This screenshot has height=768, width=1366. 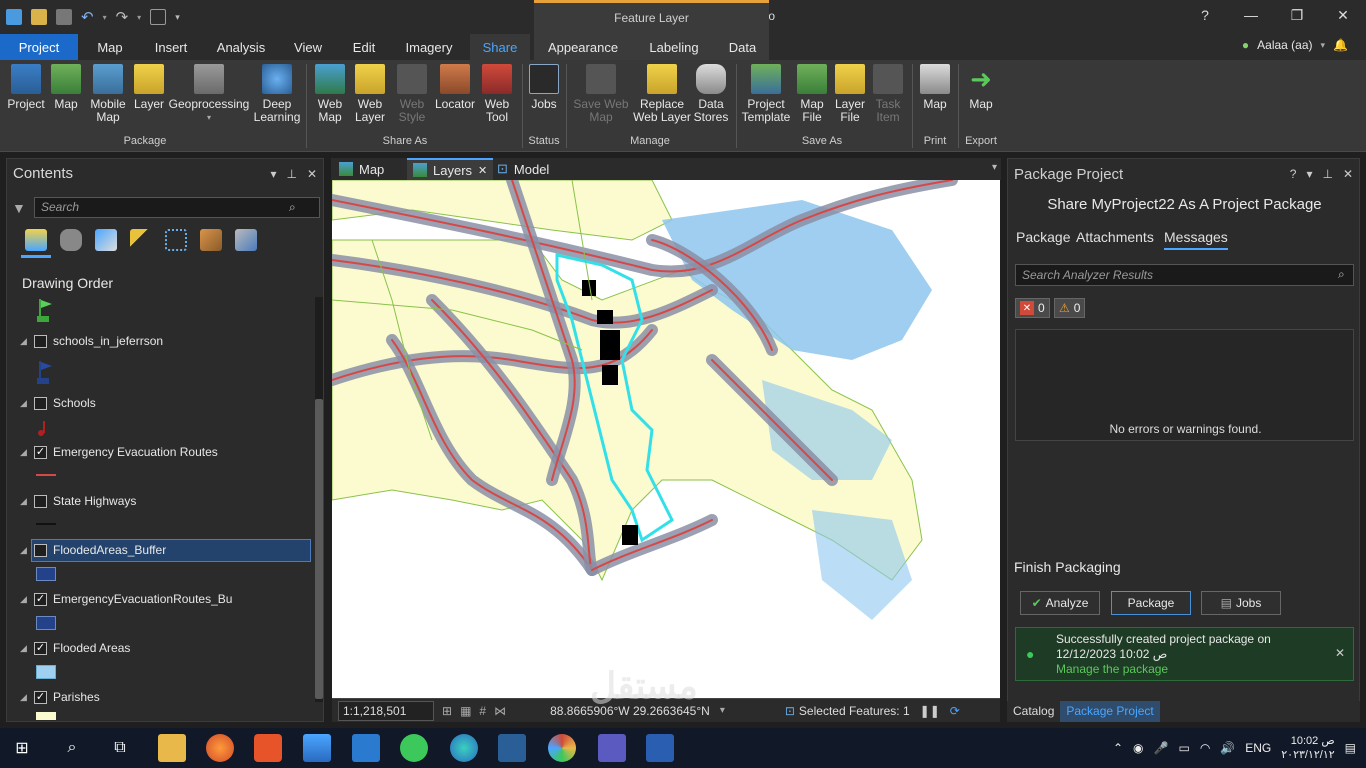 I want to click on export-map-button: ➜ Map, so click(x=981, y=87).